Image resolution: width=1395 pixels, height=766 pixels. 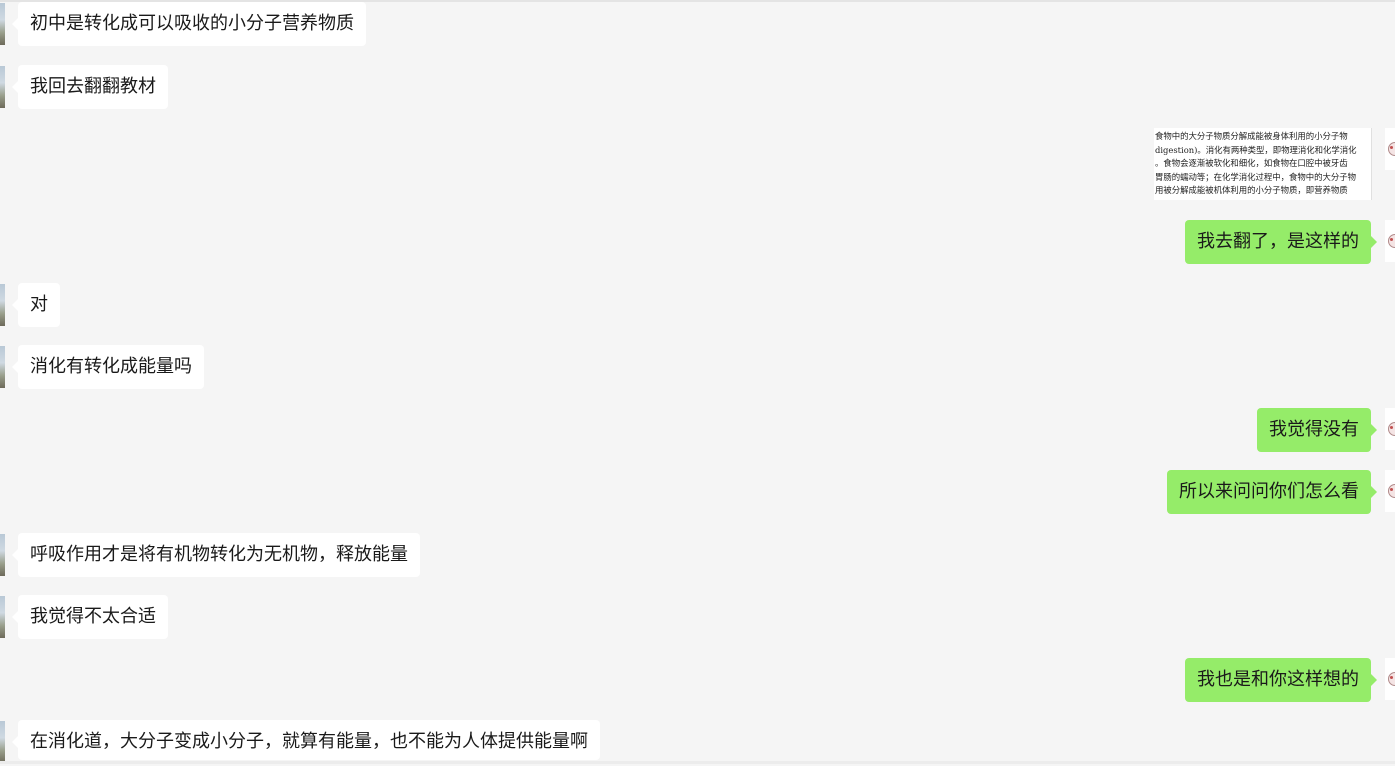 What do you see at coordinates (1281, 242) in the screenshot?
I see `message-bubble: 我去翻了，是这样的` at bounding box center [1281, 242].